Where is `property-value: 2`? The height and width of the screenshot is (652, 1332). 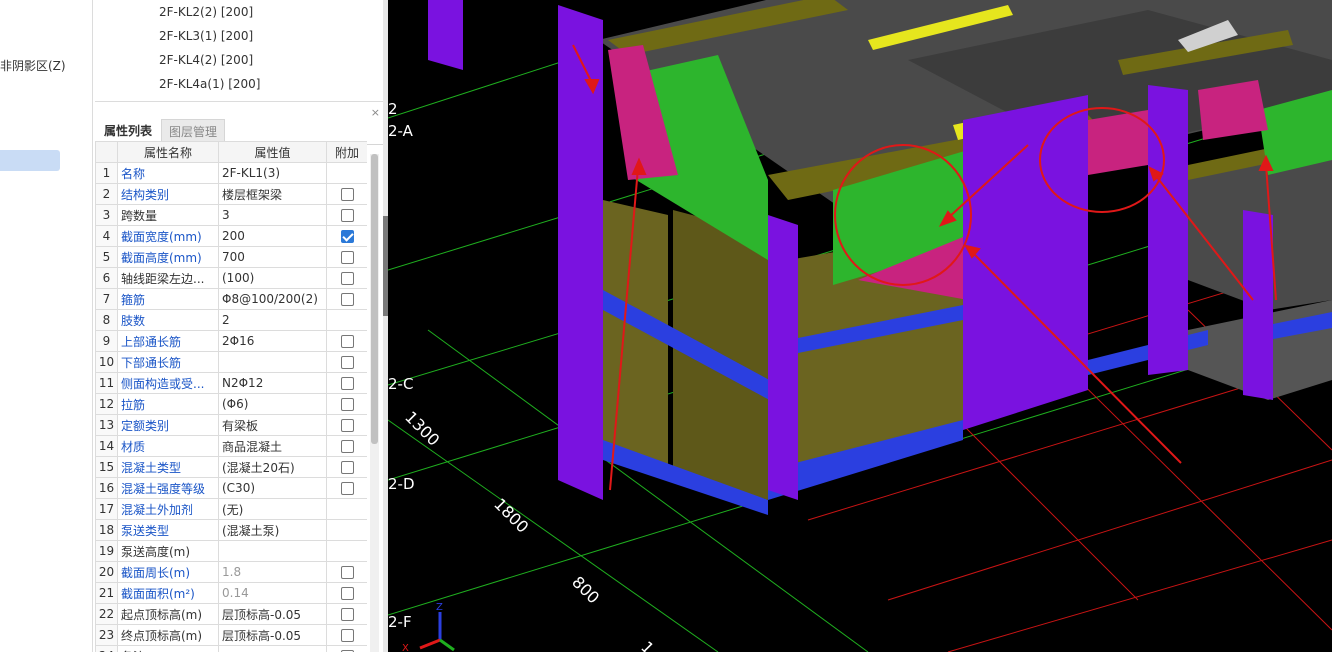 property-value: 2 is located at coordinates (272, 320).